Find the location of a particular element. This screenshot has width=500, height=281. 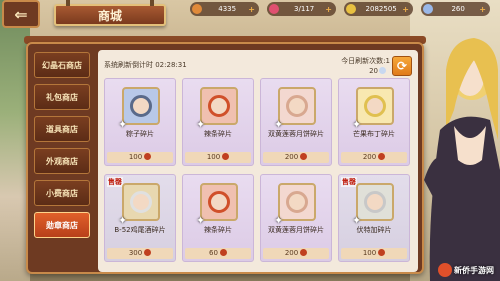

sidebar-item-appearance-shop: 外观商店 is located at coordinates (62, 161).